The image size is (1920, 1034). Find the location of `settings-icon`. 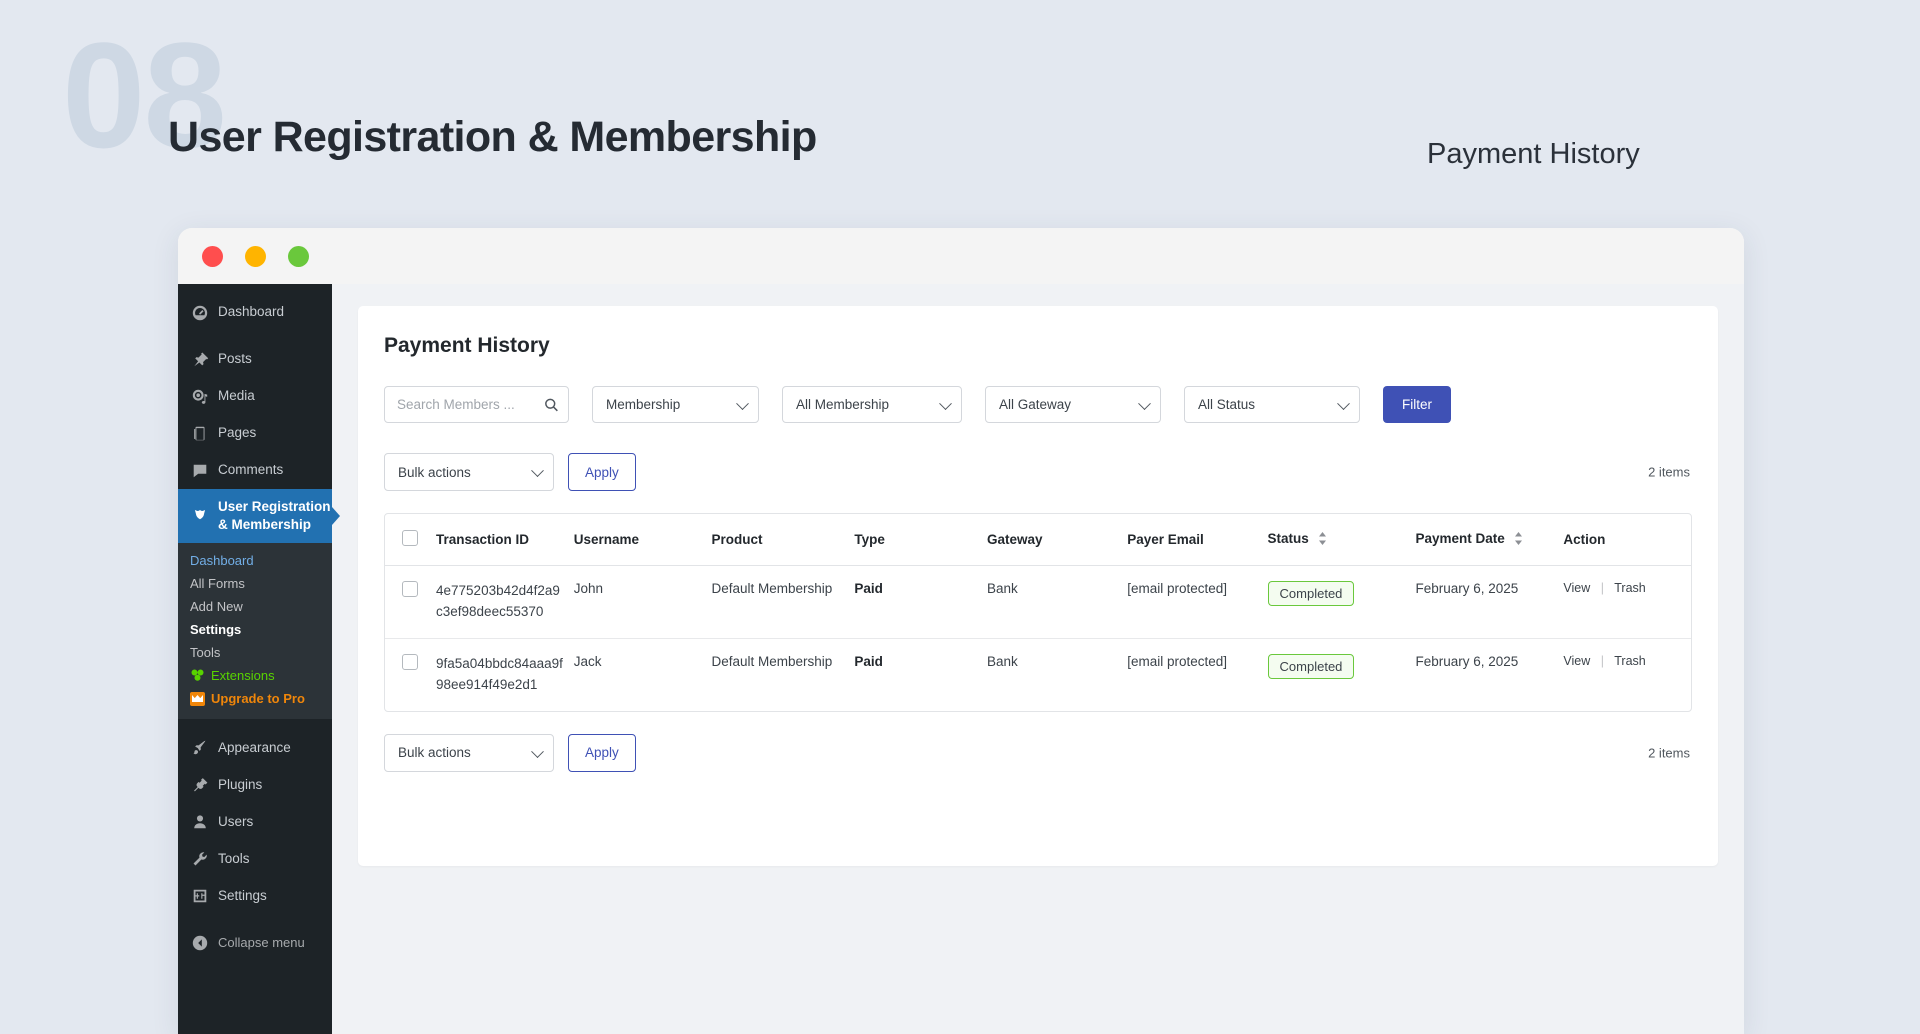

settings-icon is located at coordinates (199, 895).